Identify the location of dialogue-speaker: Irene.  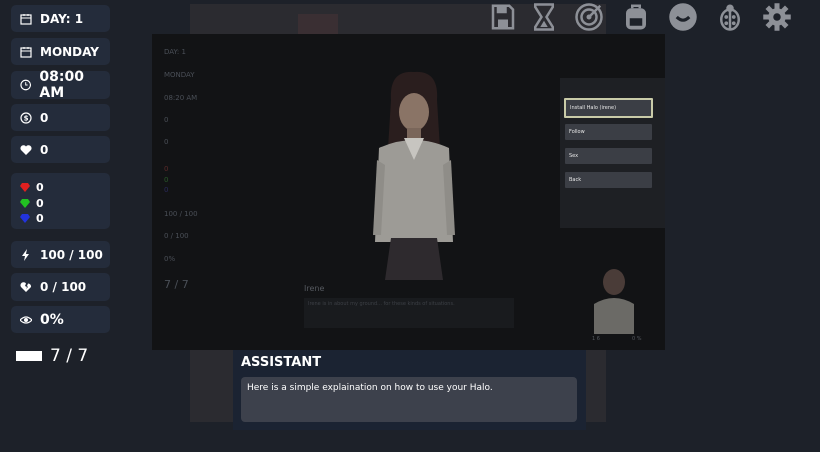
(314, 288).